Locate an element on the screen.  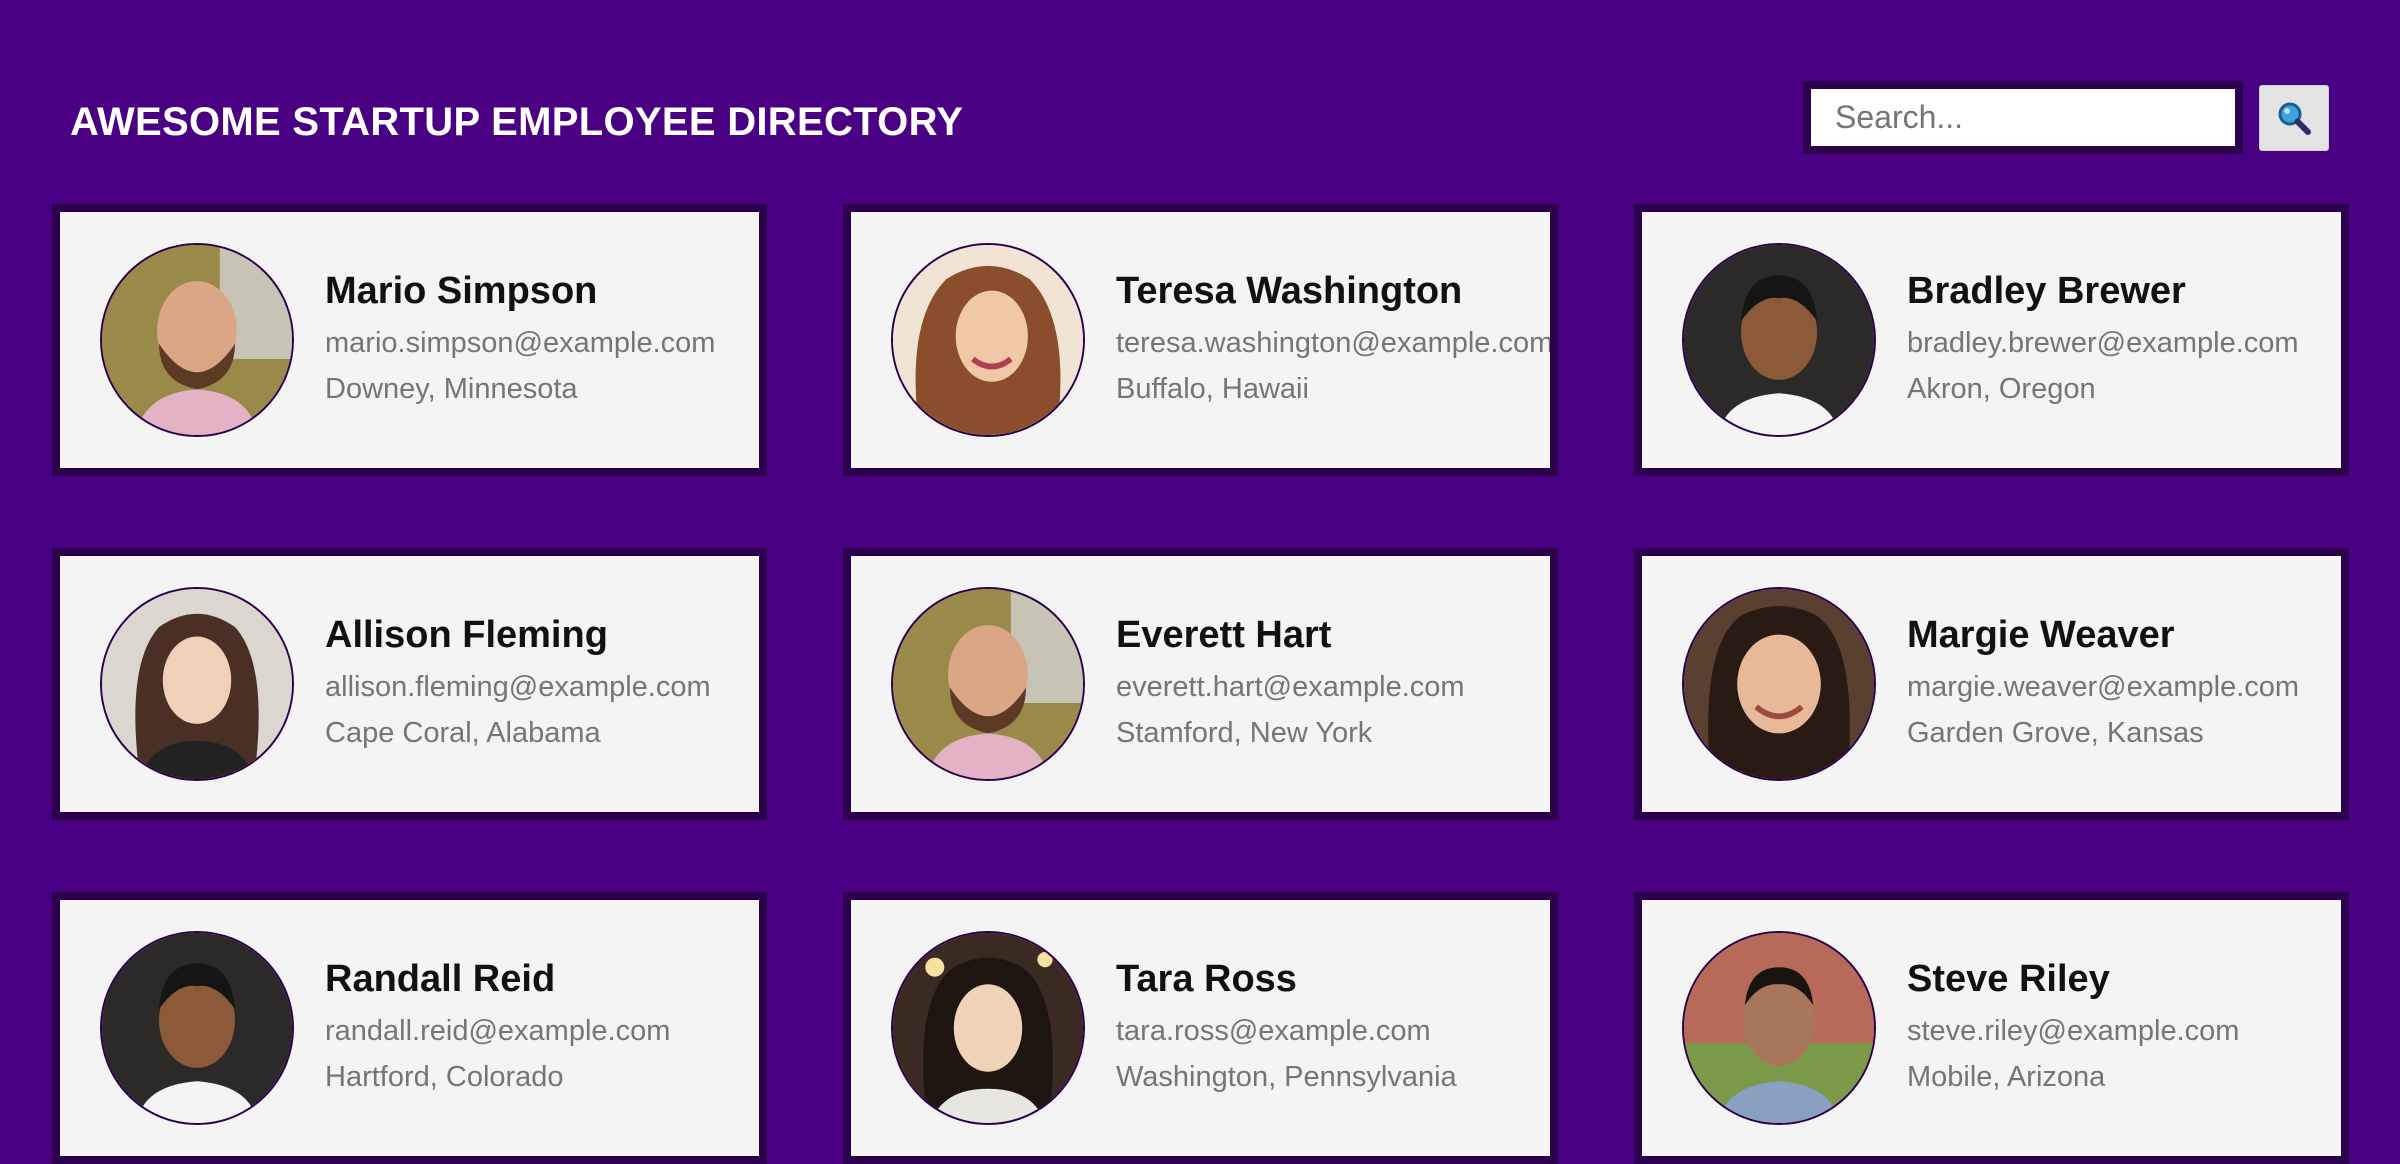
employee-location: Garden Grove, Kansas is located at coordinates (2055, 733).